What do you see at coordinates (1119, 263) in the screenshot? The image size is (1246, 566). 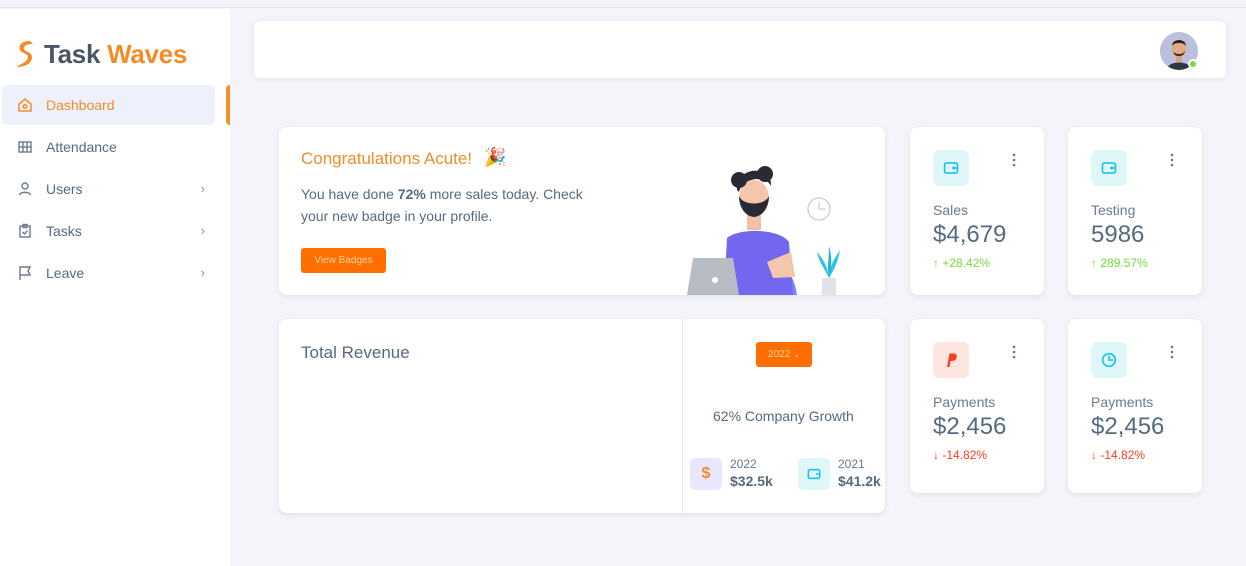 I see `stat-change: ↑ 289.57%` at bounding box center [1119, 263].